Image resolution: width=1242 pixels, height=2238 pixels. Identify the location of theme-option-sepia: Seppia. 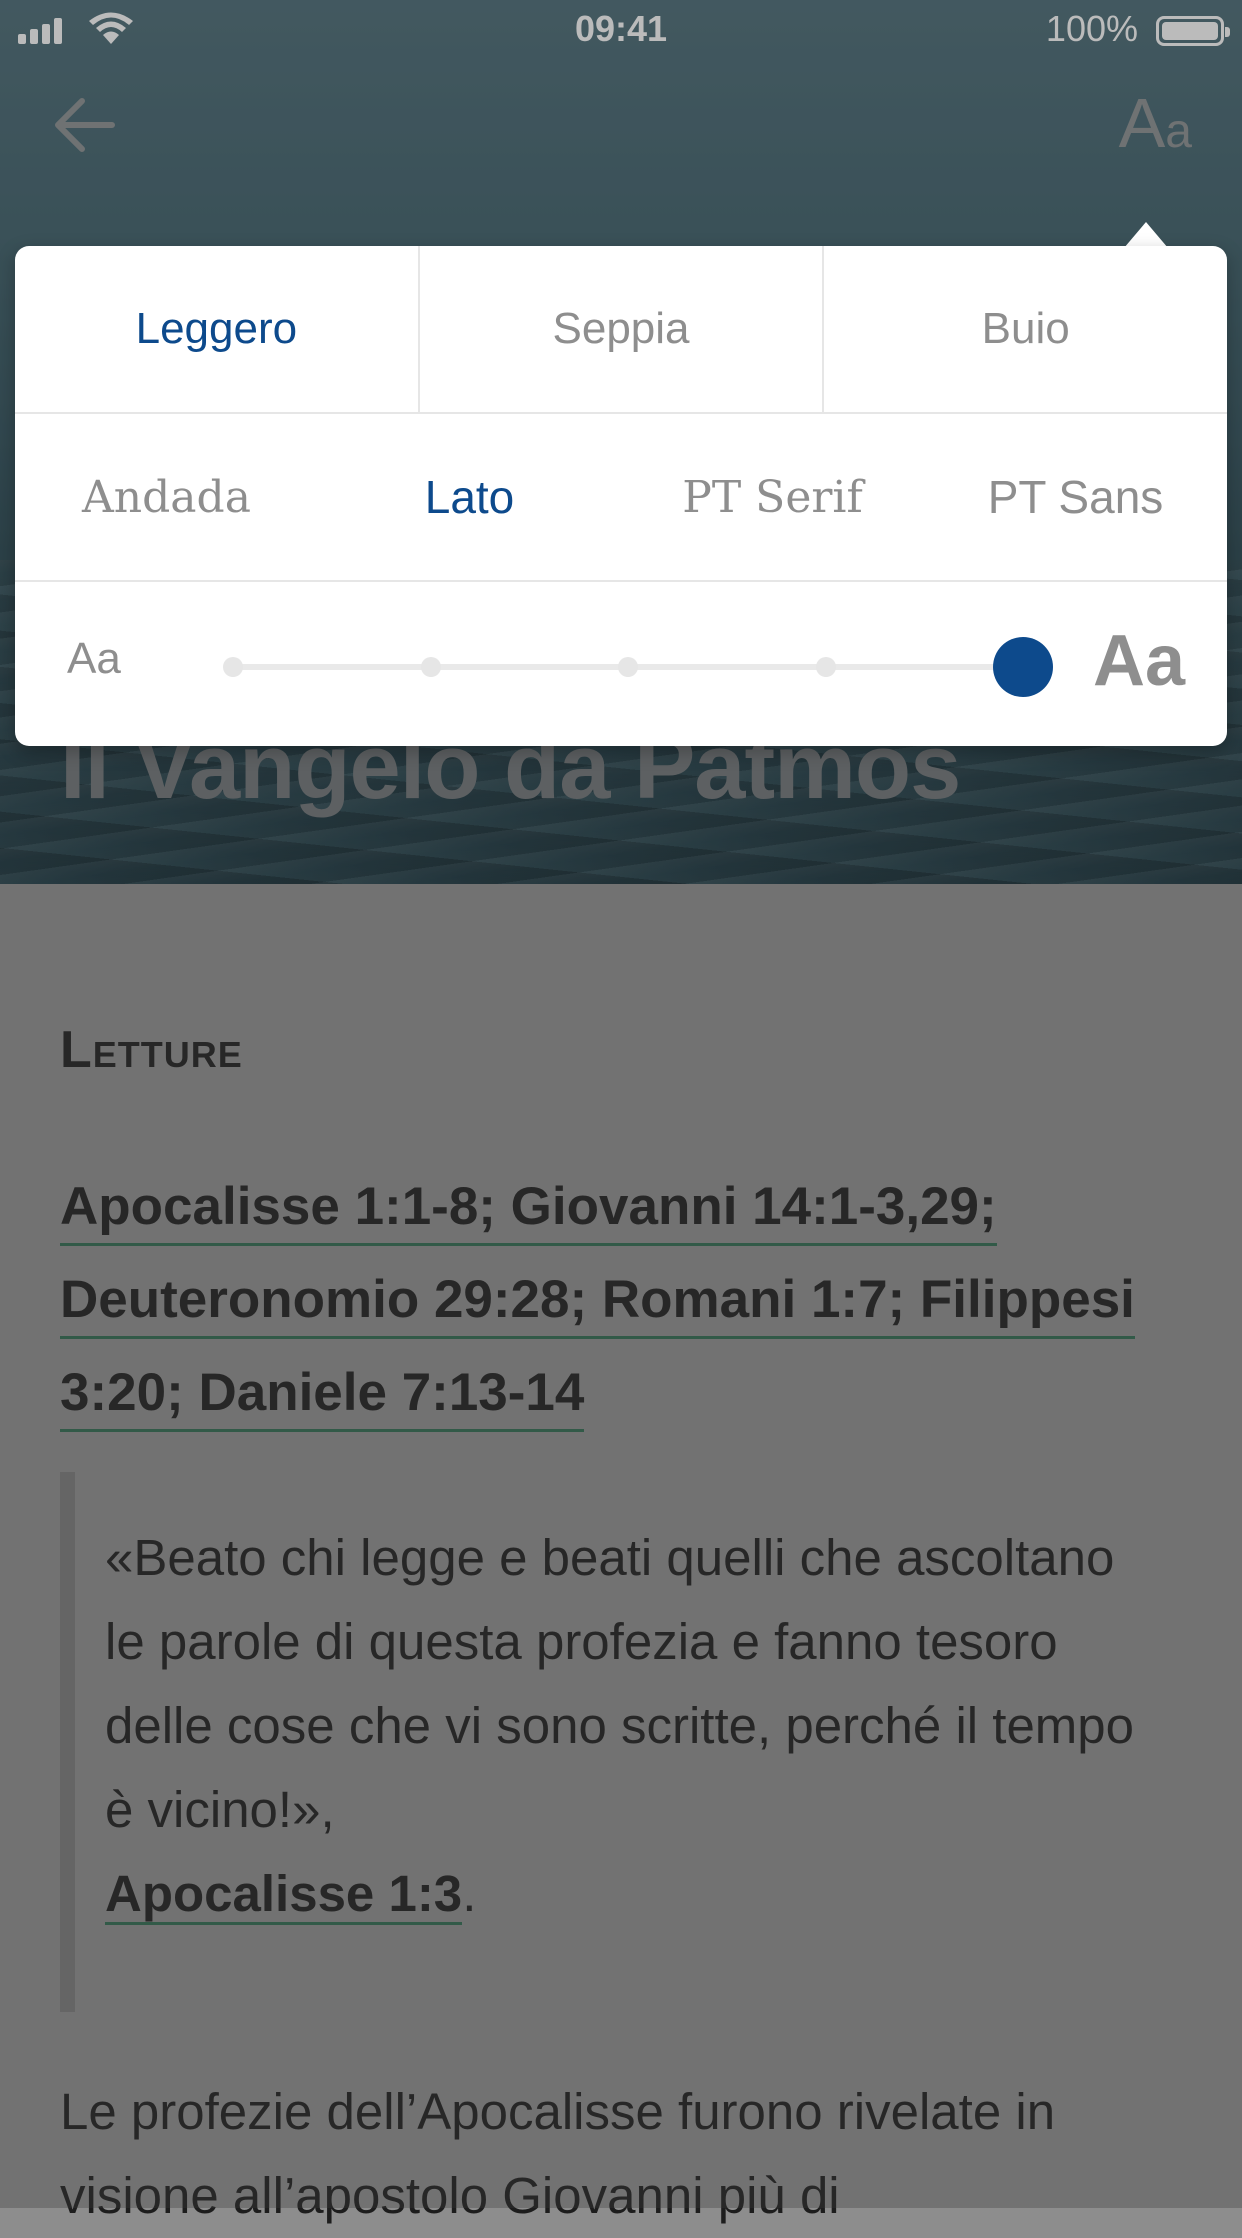
(622, 329).